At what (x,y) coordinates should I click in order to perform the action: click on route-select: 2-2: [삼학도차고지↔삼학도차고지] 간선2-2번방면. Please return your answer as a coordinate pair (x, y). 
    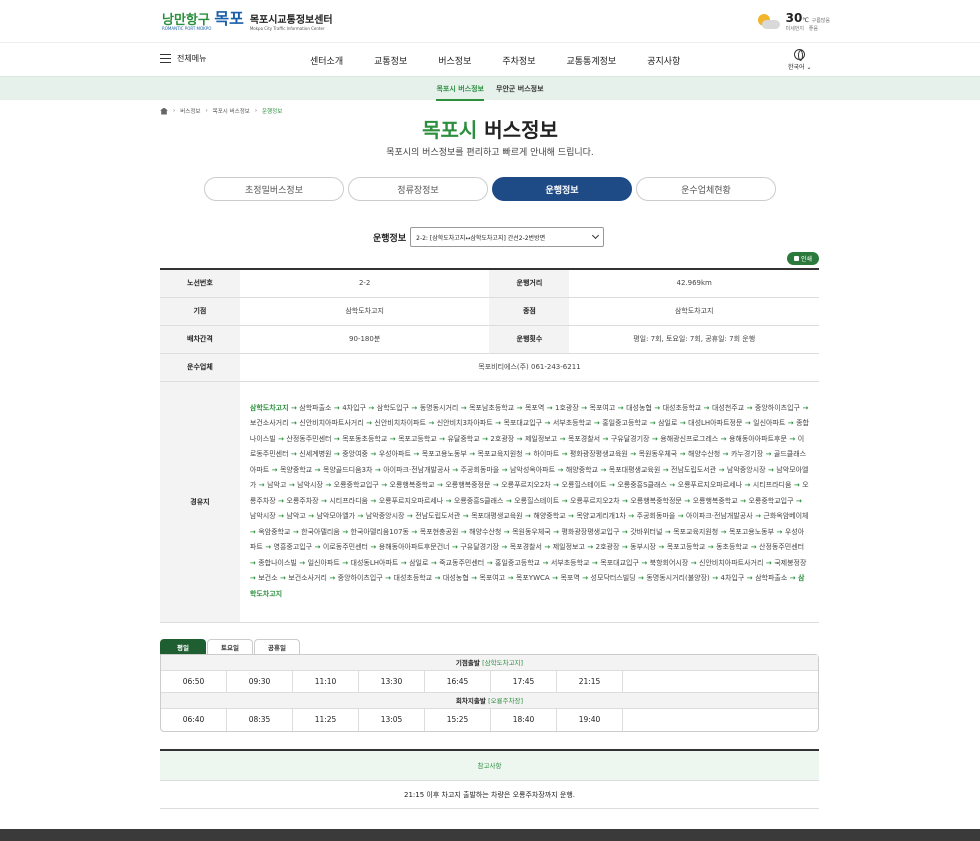
    Looking at the image, I should click on (507, 237).